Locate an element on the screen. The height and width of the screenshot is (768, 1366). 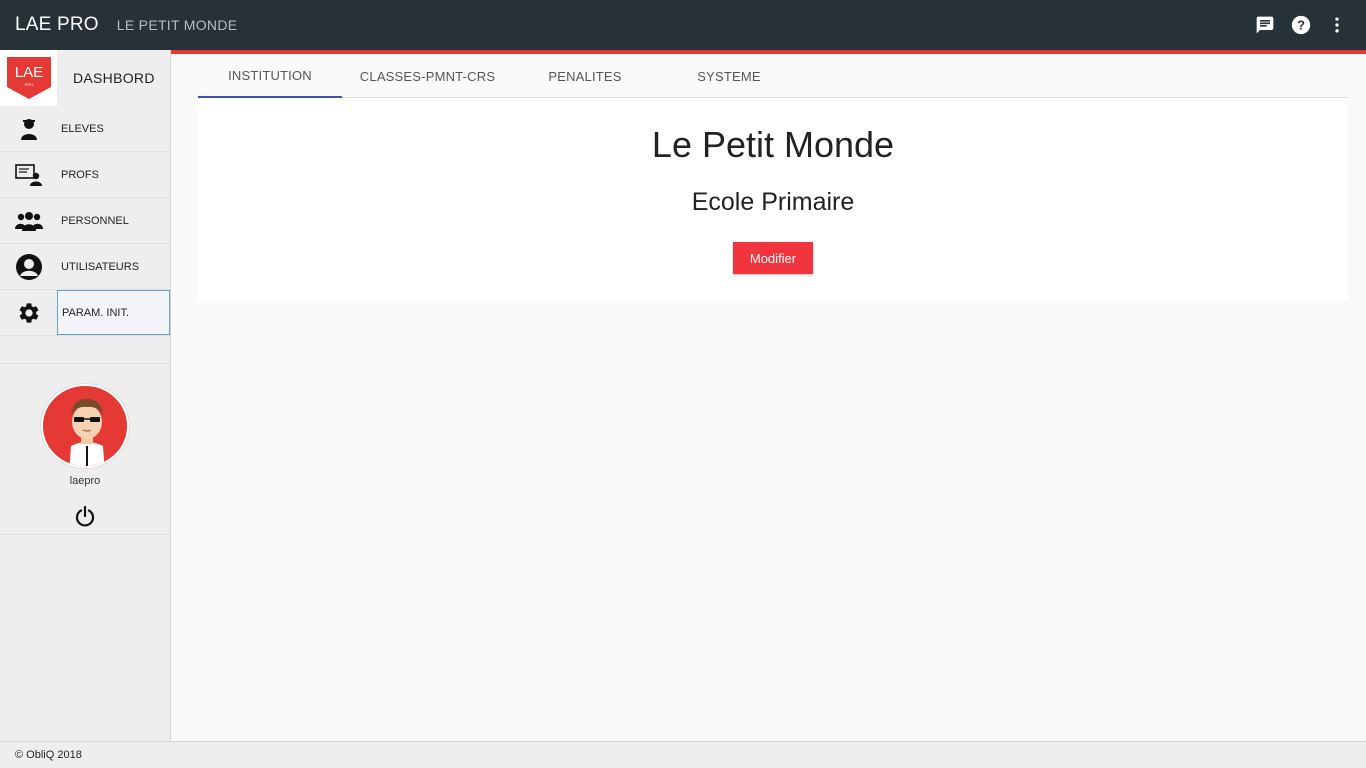
tab-institution: INSTITUTION is located at coordinates (270, 76).